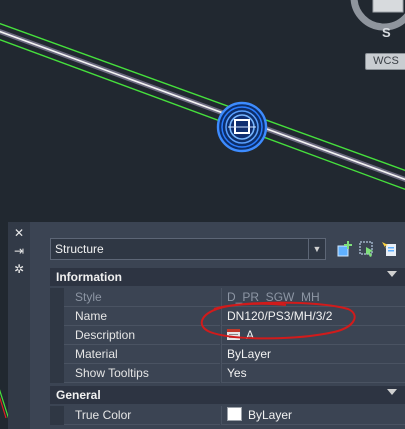  I want to click on property-value-text: ByLayer, so click(270, 415).